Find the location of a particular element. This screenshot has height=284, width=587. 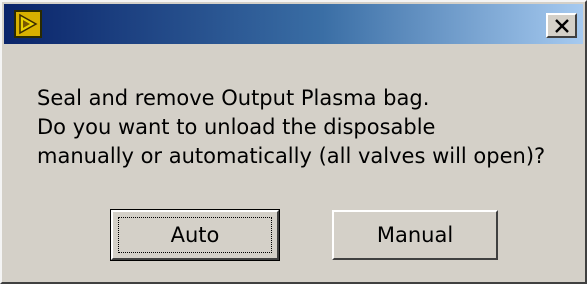

message-line-2: Do you want to unload the disposable is located at coordinates (236, 127).